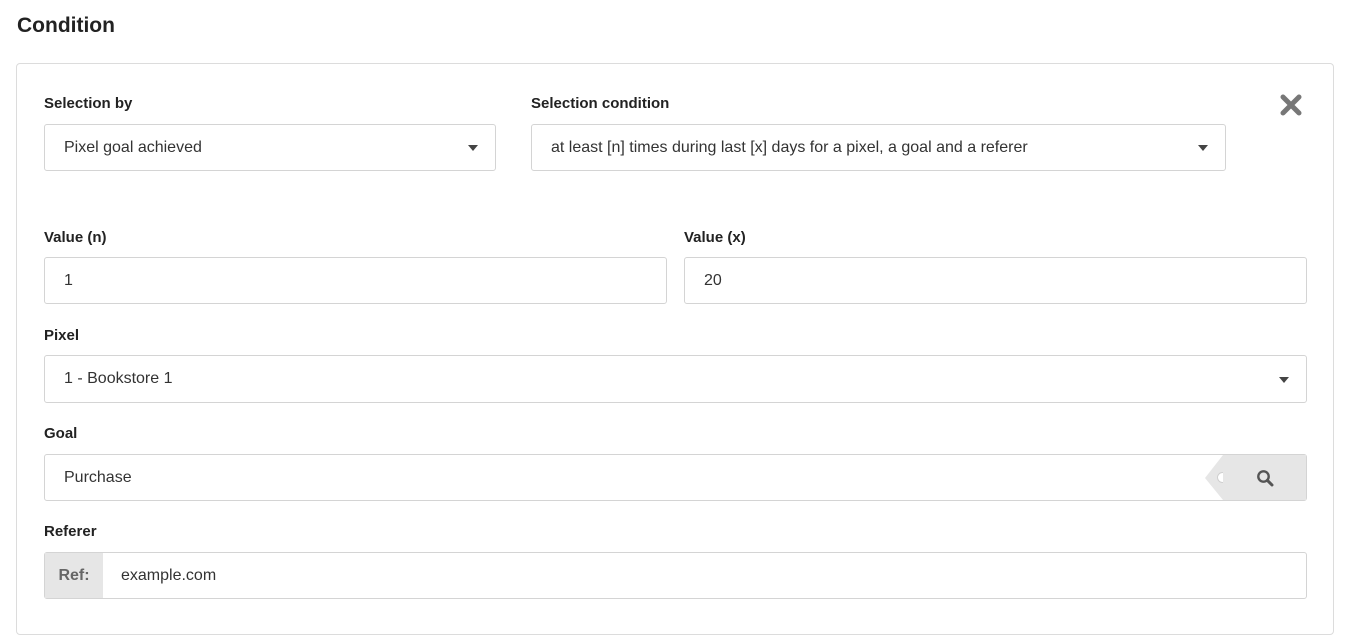 The width and height of the screenshot is (1348, 635). Describe the element at coordinates (98, 477) in the screenshot. I see `goal-value: Purchase` at that location.